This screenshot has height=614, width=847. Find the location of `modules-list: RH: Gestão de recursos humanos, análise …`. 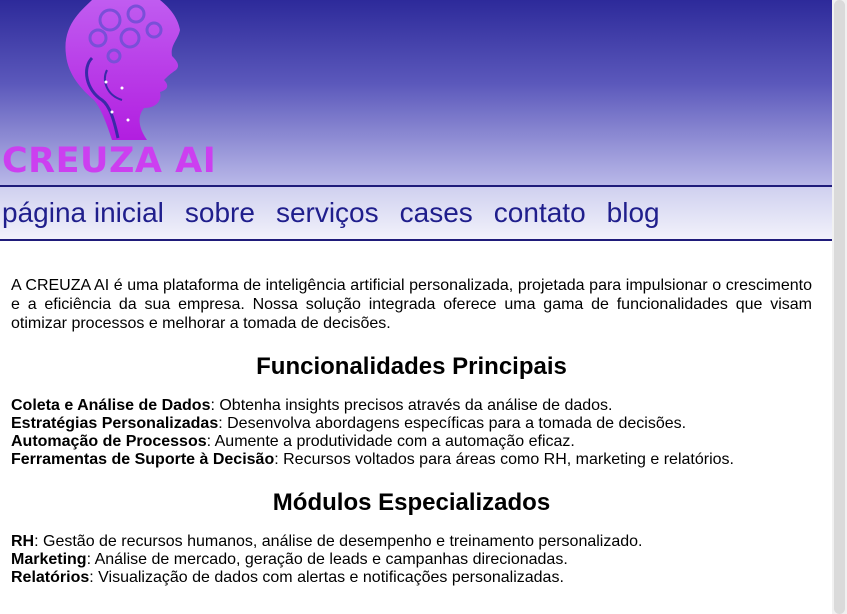

modules-list: RH: Gestão de recursos humanos, análise … is located at coordinates (411, 560).